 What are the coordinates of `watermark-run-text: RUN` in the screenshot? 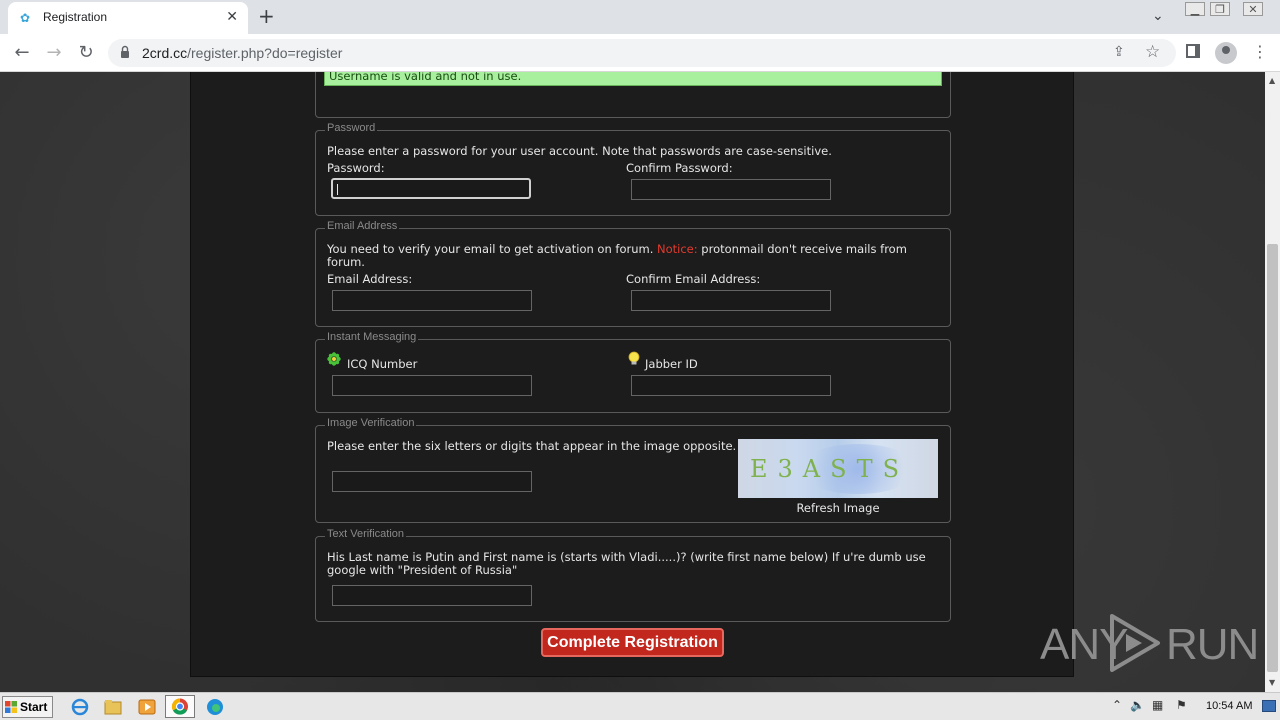 It's located at (1212, 644).